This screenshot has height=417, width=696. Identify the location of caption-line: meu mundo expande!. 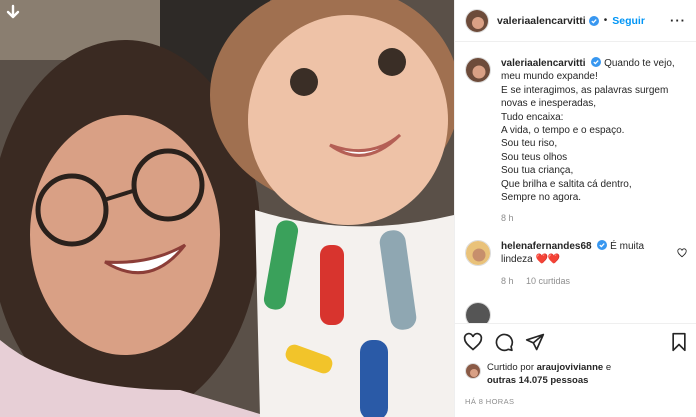
(549, 77).